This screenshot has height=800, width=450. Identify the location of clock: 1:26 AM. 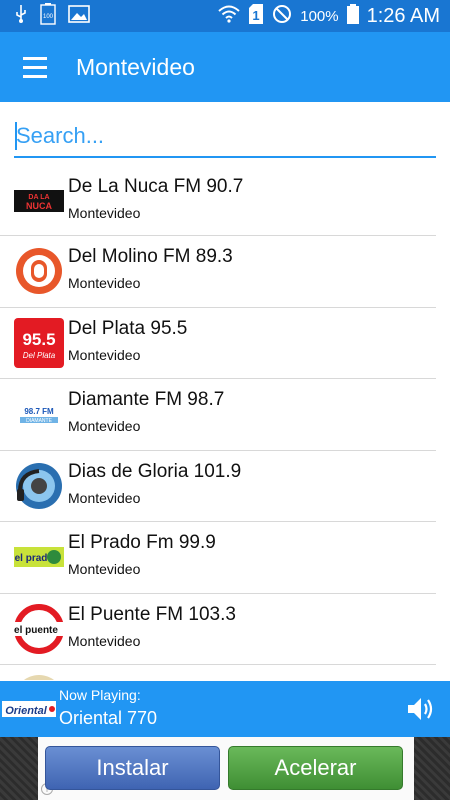
(403, 15).